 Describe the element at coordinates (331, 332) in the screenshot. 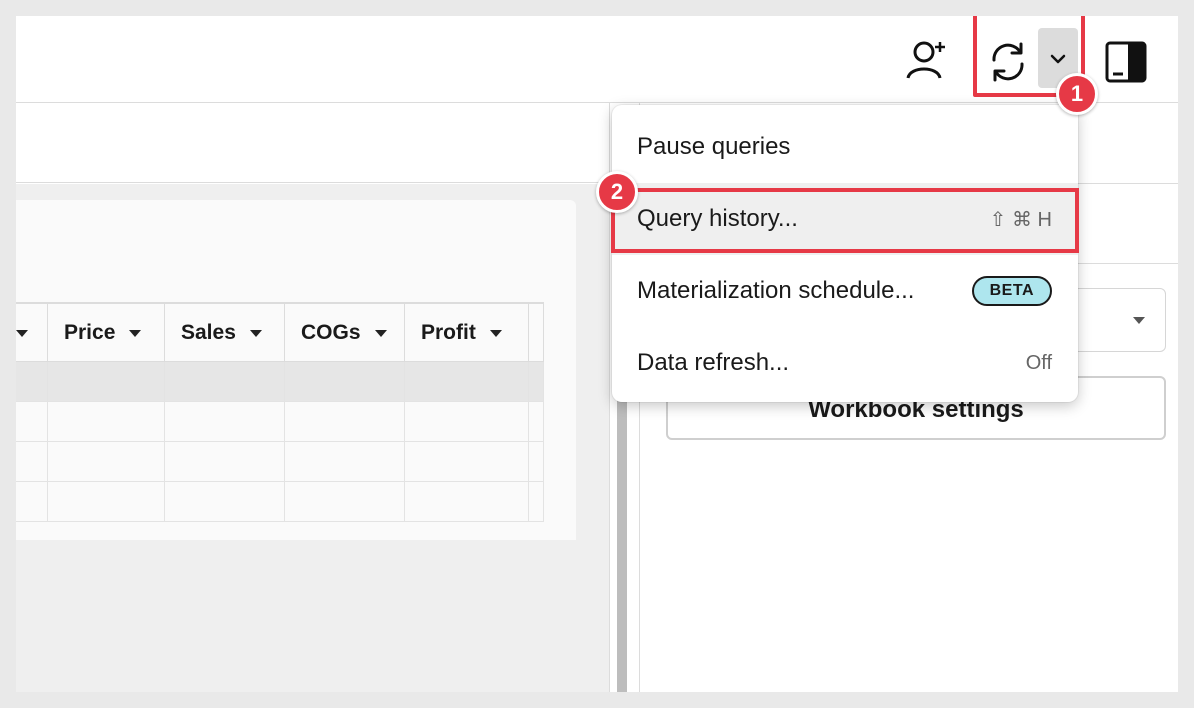

I see `column-label: COGs` at that location.